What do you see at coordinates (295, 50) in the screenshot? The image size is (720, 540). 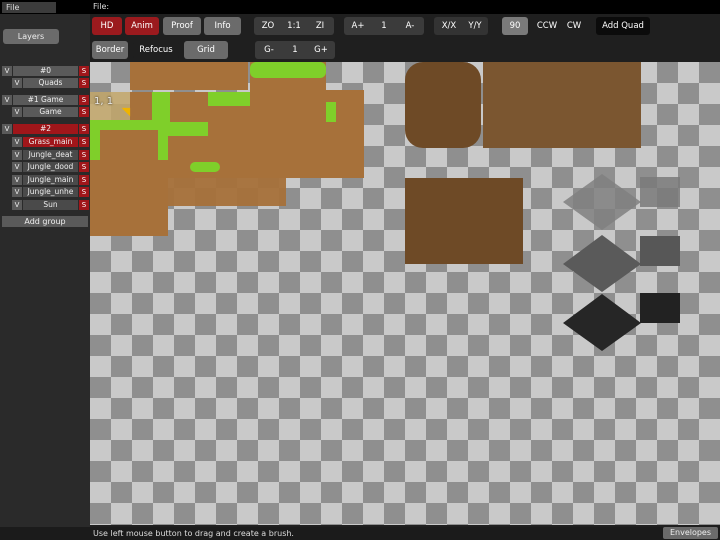 I see `grid-size-value: 1` at bounding box center [295, 50].